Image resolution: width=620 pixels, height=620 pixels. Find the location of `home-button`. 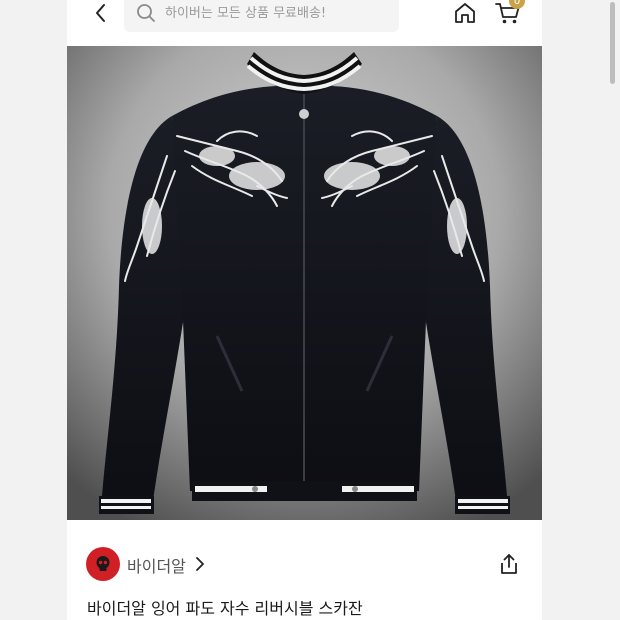

home-button is located at coordinates (465, 13).